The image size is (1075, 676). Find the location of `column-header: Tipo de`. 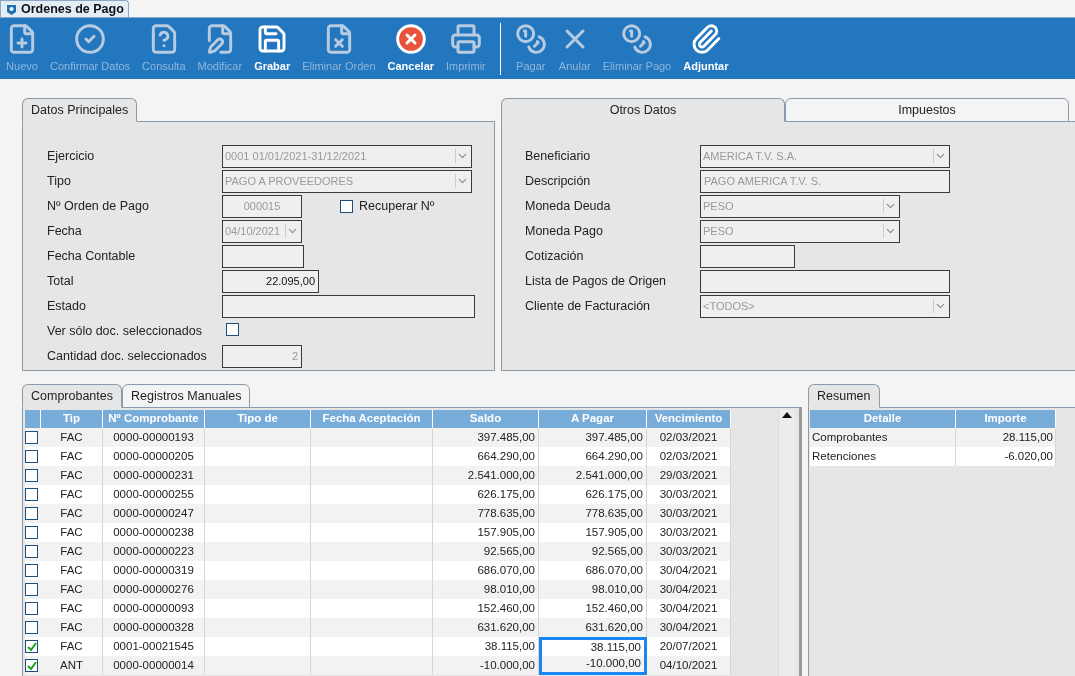

column-header: Tipo de is located at coordinates (258, 419).